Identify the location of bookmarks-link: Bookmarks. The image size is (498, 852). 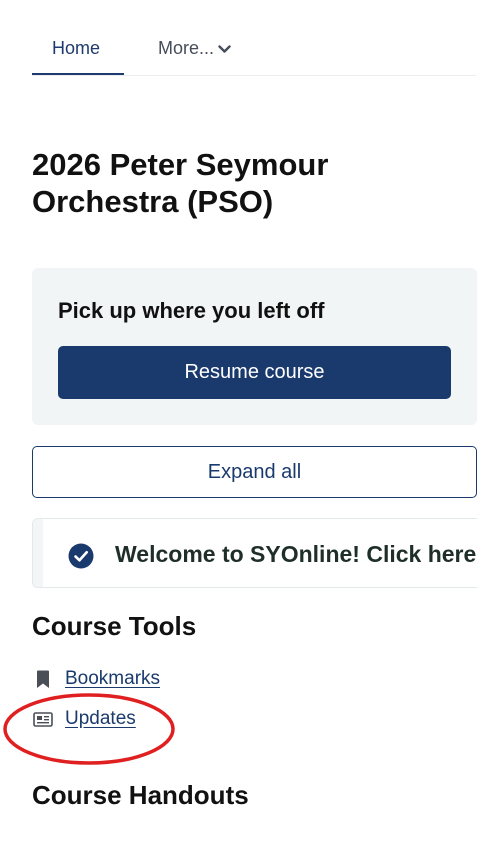
(112, 679).